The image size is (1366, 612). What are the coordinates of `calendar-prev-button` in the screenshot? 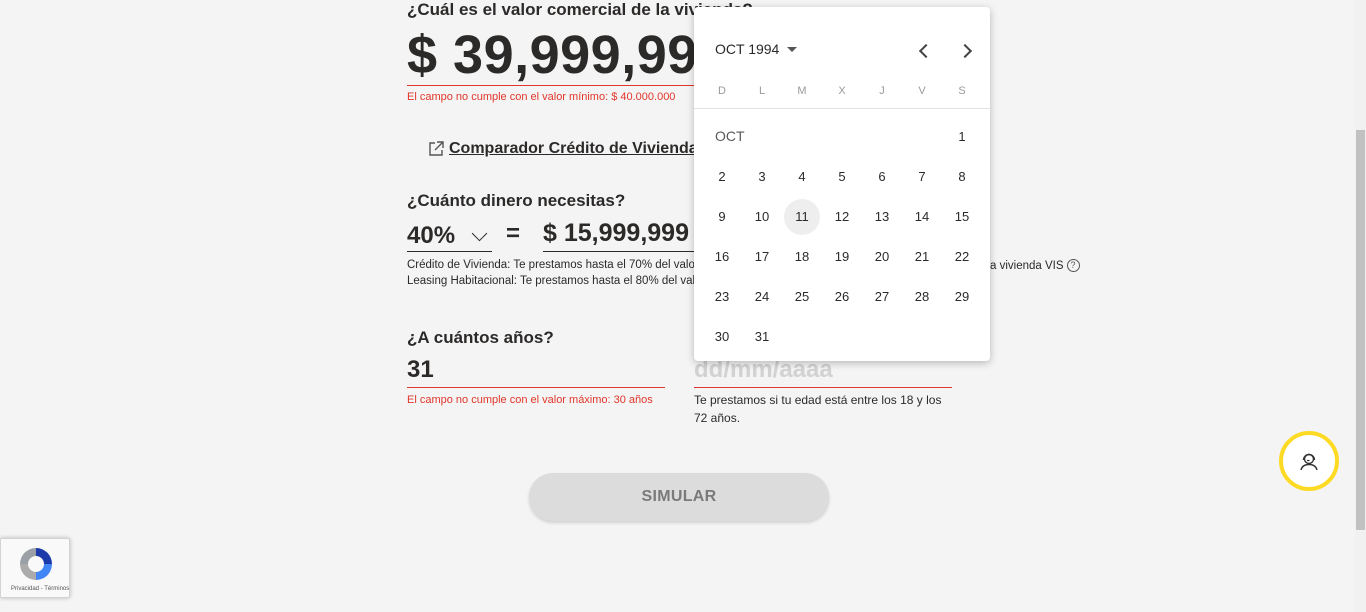 It's located at (926, 51).